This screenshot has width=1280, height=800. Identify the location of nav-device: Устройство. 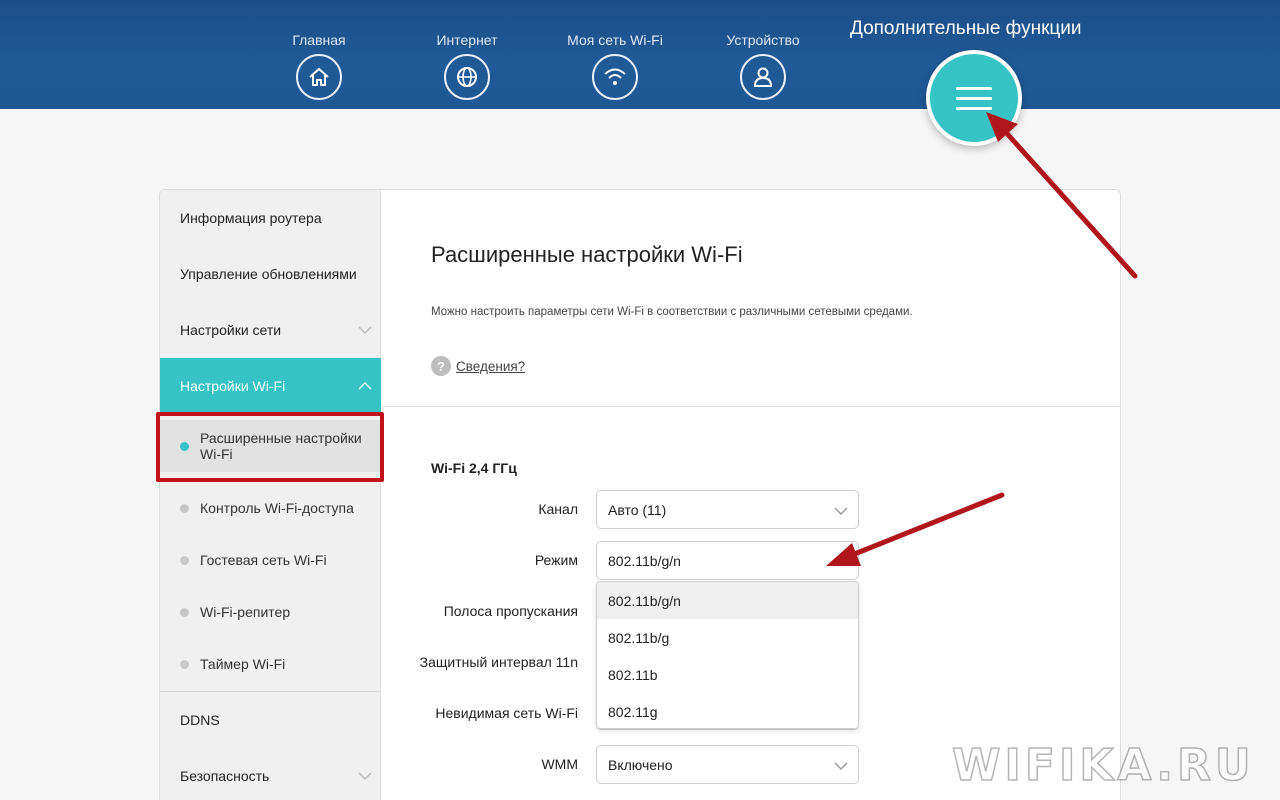
(763, 66).